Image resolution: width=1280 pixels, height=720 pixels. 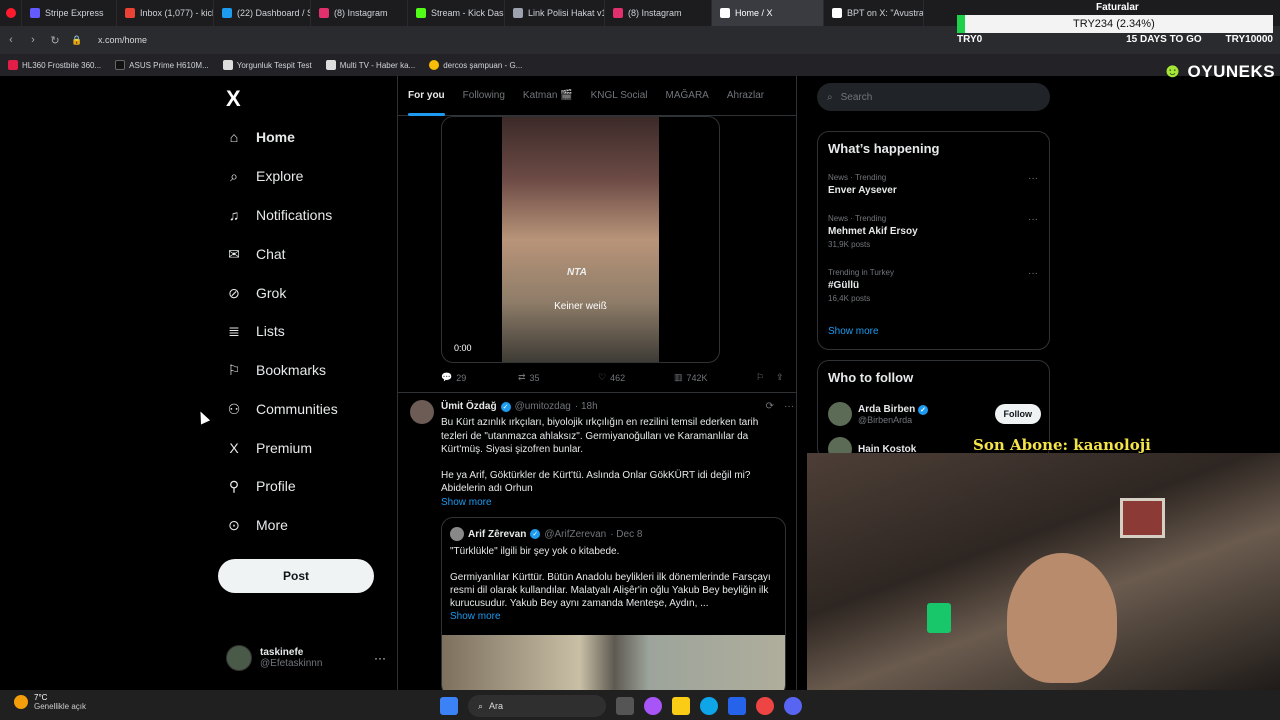 I want to click on sidebar-item-profile: ⚲ Profile, so click(x=261, y=486).